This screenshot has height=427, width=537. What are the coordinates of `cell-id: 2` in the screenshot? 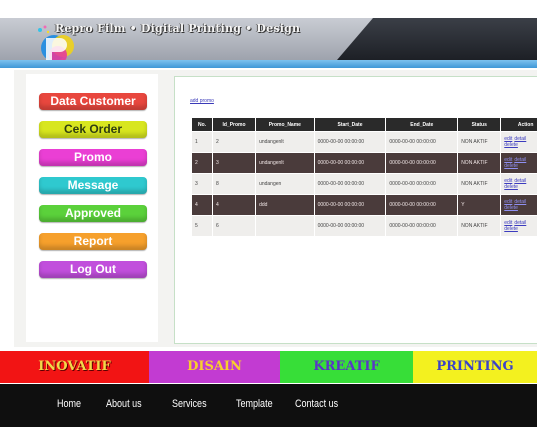 It's located at (234, 142).